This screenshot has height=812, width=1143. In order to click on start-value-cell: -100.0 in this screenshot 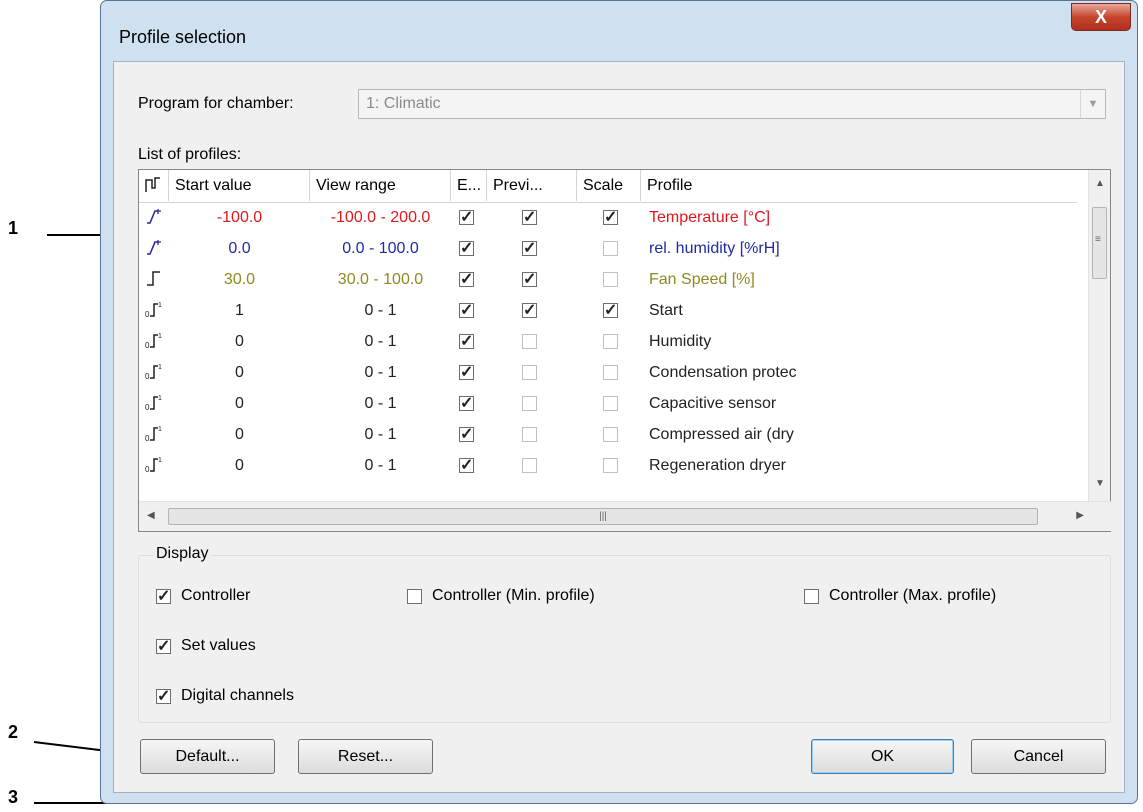, I will do `click(239, 217)`.